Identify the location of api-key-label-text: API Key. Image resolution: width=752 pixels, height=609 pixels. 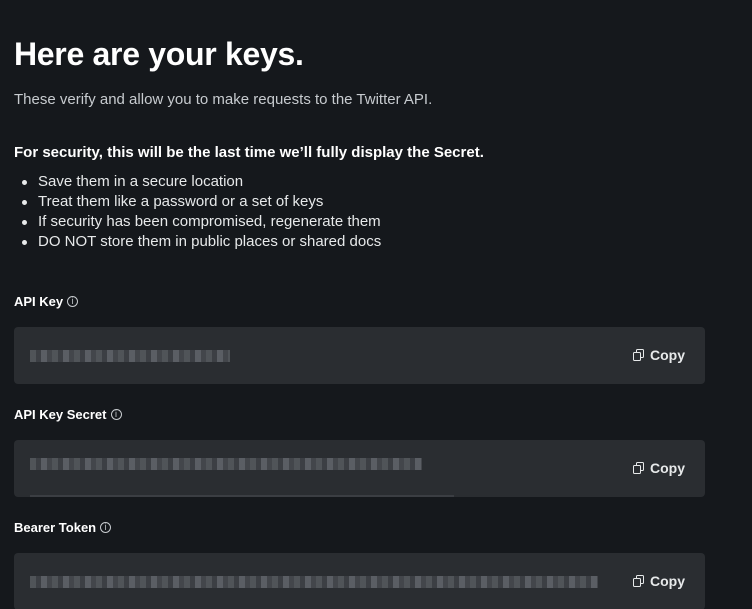
(39, 301).